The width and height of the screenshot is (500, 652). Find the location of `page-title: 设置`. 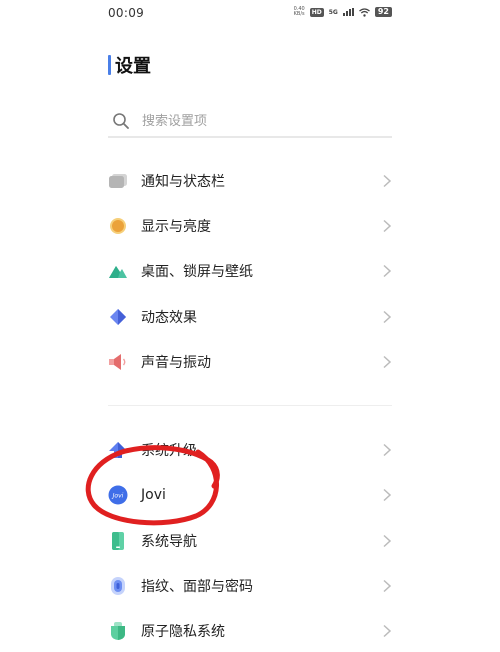

page-title: 设置 is located at coordinates (133, 66).